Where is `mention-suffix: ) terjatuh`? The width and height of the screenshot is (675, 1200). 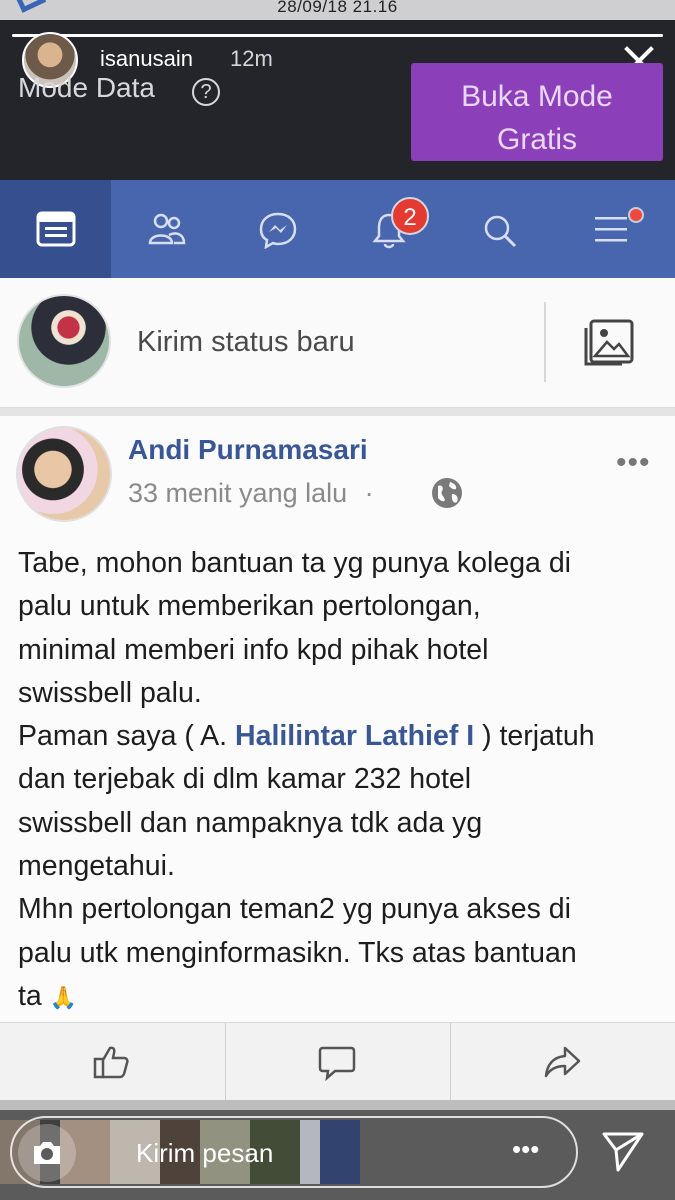 mention-suffix: ) terjatuh is located at coordinates (534, 736).